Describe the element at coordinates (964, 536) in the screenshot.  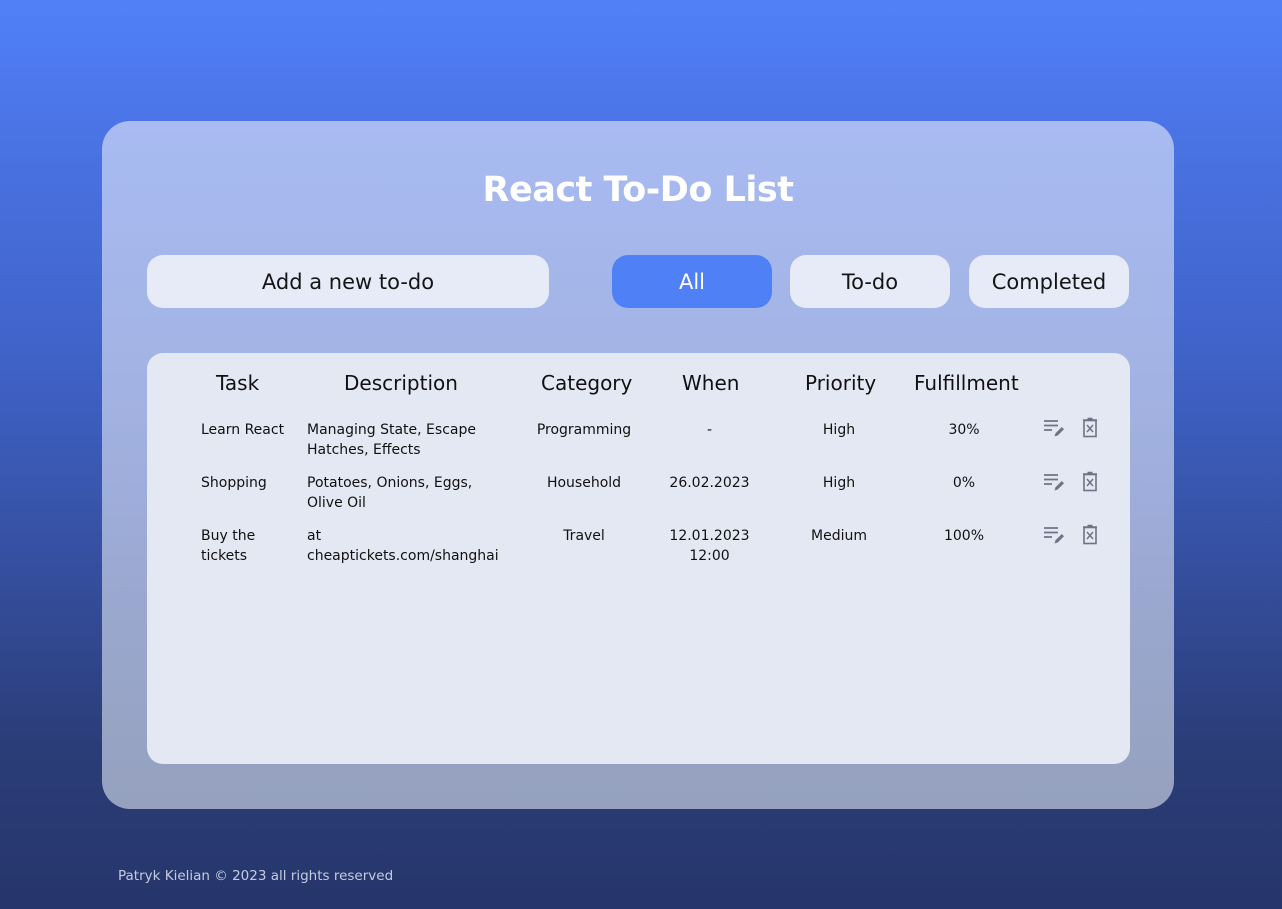
I see `fulfillment-cell: 100%` at that location.